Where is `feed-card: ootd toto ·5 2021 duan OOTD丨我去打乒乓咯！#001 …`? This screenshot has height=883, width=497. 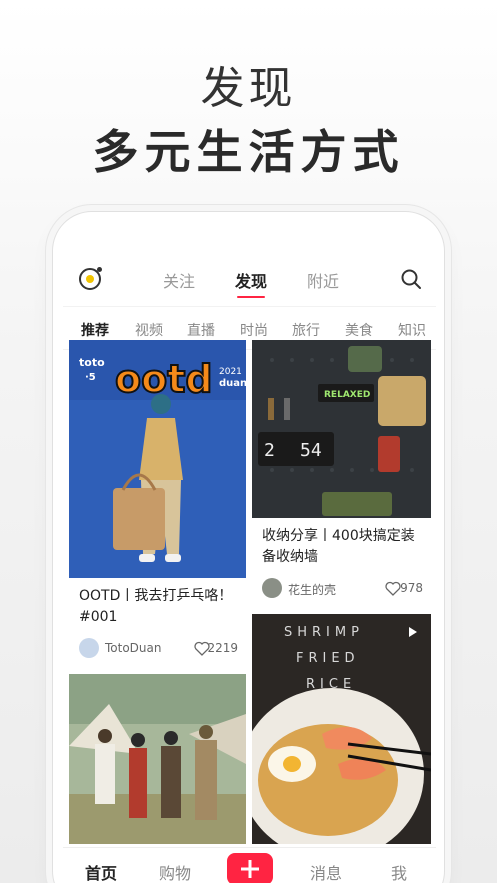 feed-card: ootd toto ·5 2021 duan OOTD丨我去打乒乓咯！#001 … is located at coordinates (157, 503).